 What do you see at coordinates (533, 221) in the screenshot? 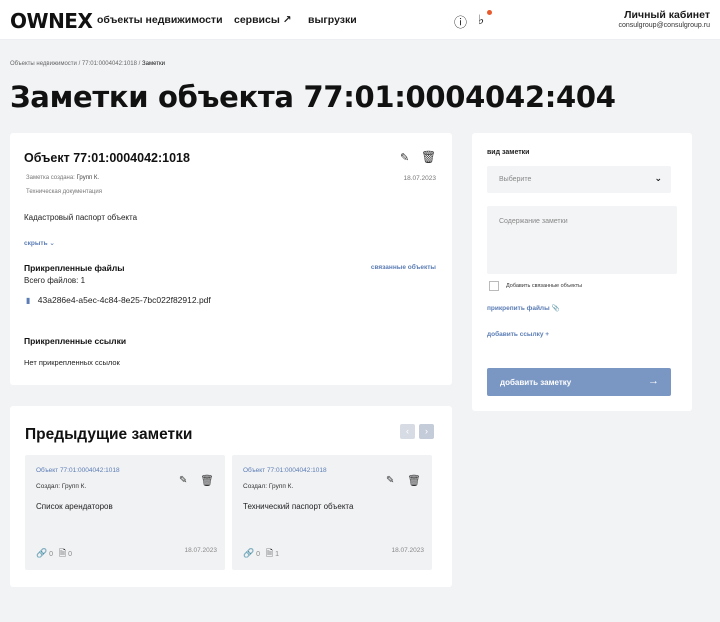
I see `note-content-placeholder: Содержание заметки` at bounding box center [533, 221].